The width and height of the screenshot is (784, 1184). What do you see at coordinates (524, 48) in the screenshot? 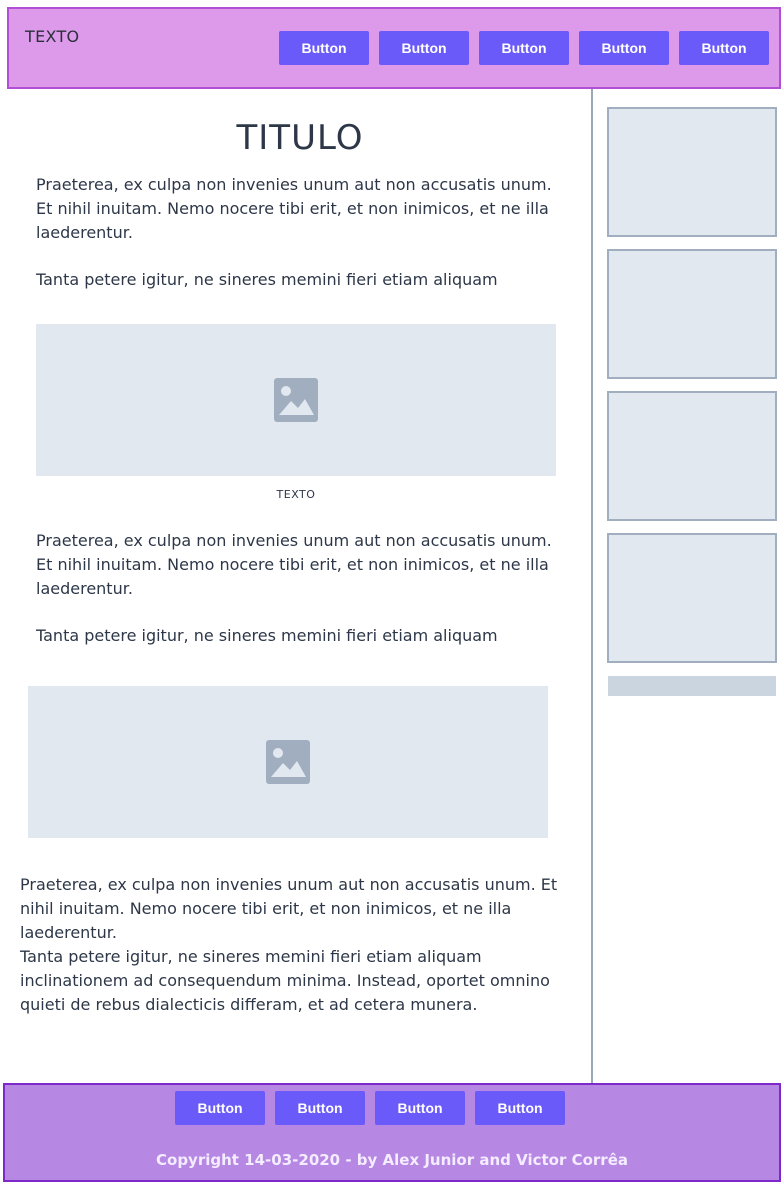
I see `header-button-3: Button` at bounding box center [524, 48].